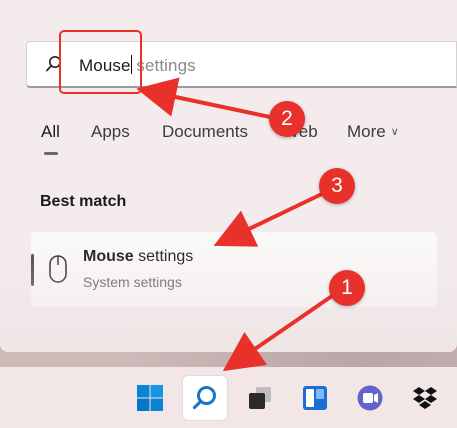 This screenshot has height=428, width=457. I want to click on tab-web: Web, so click(300, 132).